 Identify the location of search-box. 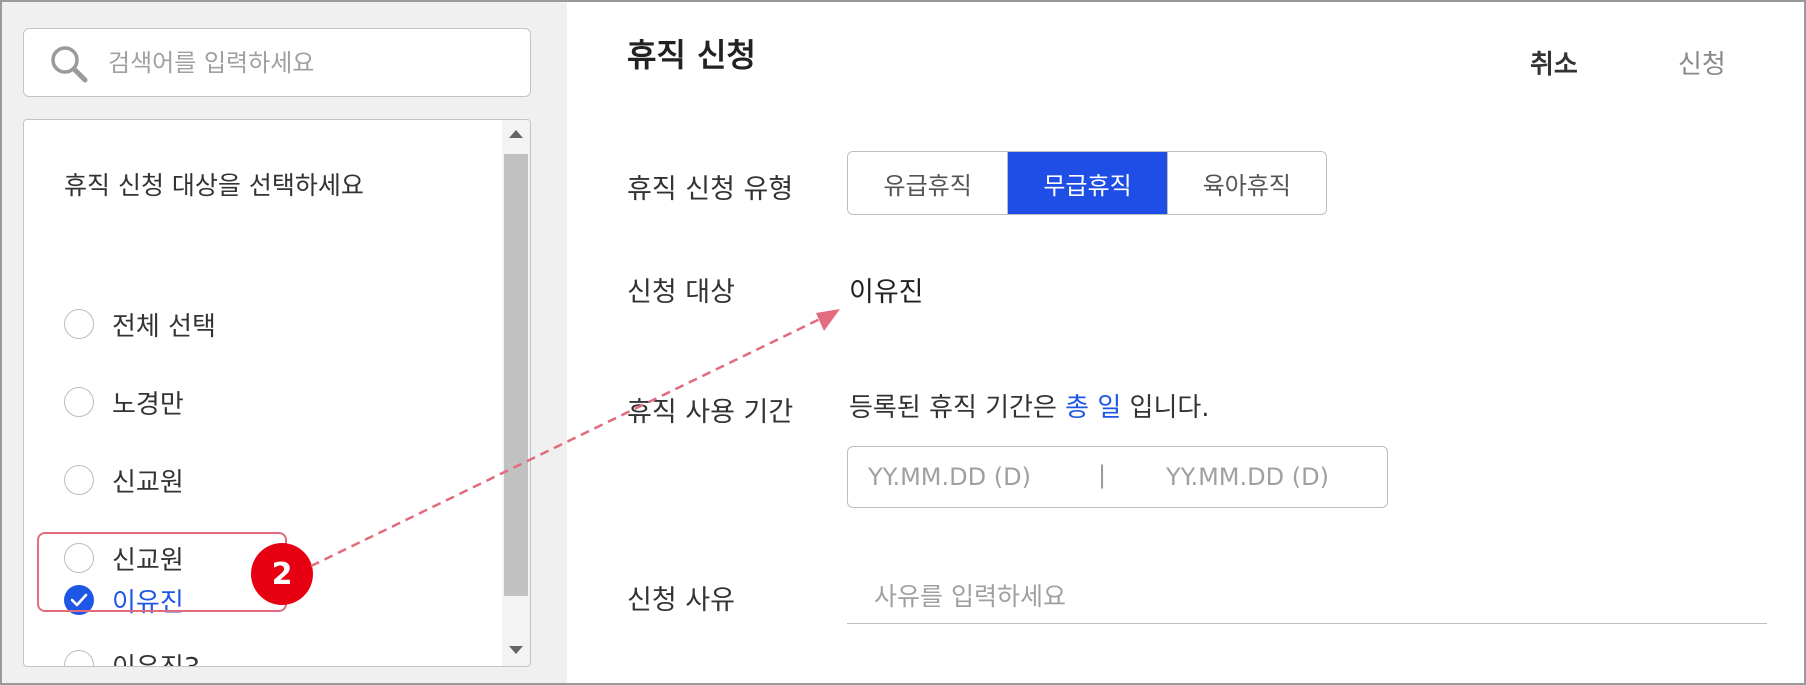
(277, 62).